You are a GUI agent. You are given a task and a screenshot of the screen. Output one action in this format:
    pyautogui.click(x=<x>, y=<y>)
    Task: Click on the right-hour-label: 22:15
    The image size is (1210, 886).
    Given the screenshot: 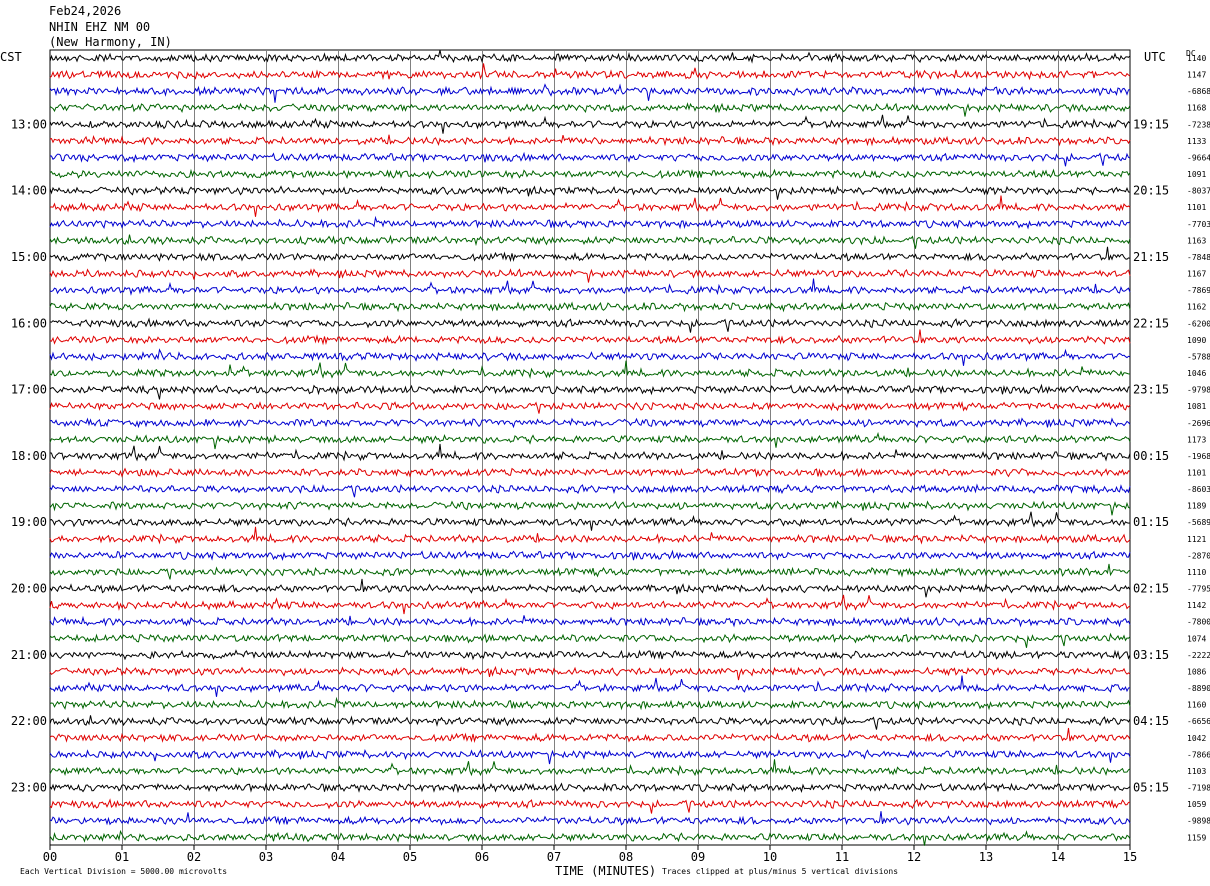 What is the action you would take?
    pyautogui.click(x=1151, y=323)
    